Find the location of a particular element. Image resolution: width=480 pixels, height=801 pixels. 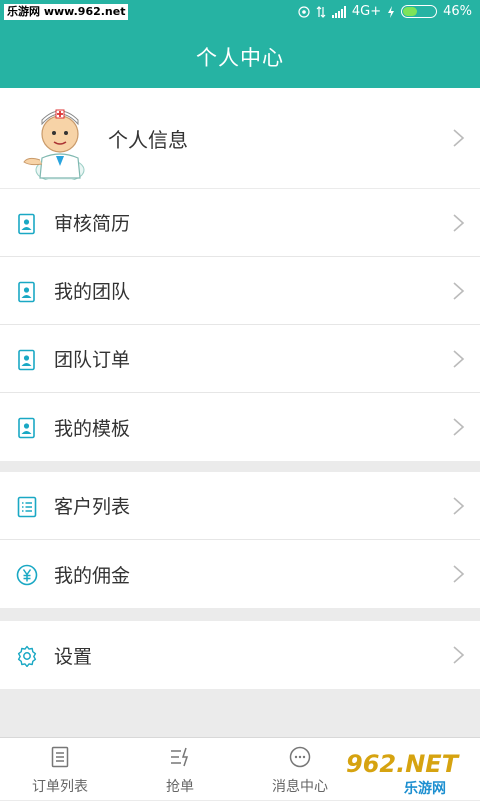

tab-order-list: 订单列表 is located at coordinates (60, 769).